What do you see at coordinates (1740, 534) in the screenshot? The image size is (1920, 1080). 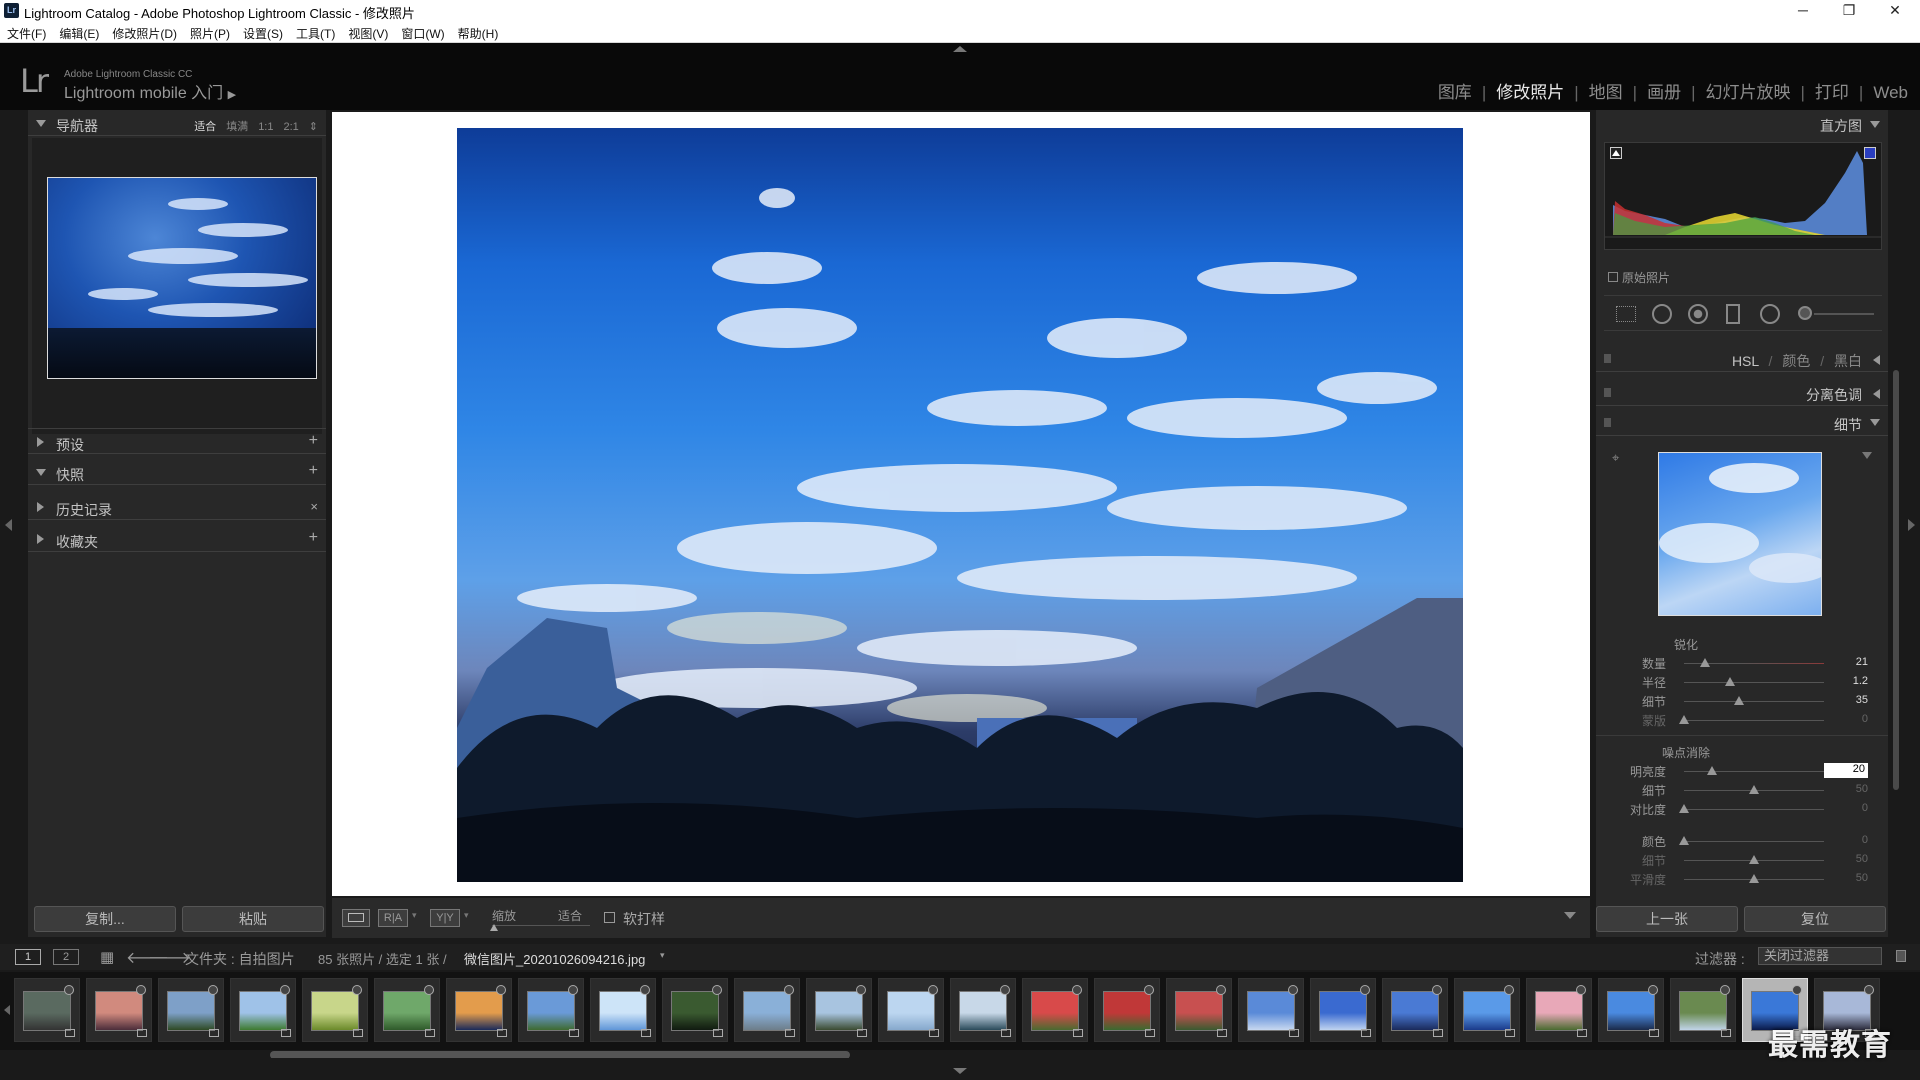 I see `detail-zoom-preview` at bounding box center [1740, 534].